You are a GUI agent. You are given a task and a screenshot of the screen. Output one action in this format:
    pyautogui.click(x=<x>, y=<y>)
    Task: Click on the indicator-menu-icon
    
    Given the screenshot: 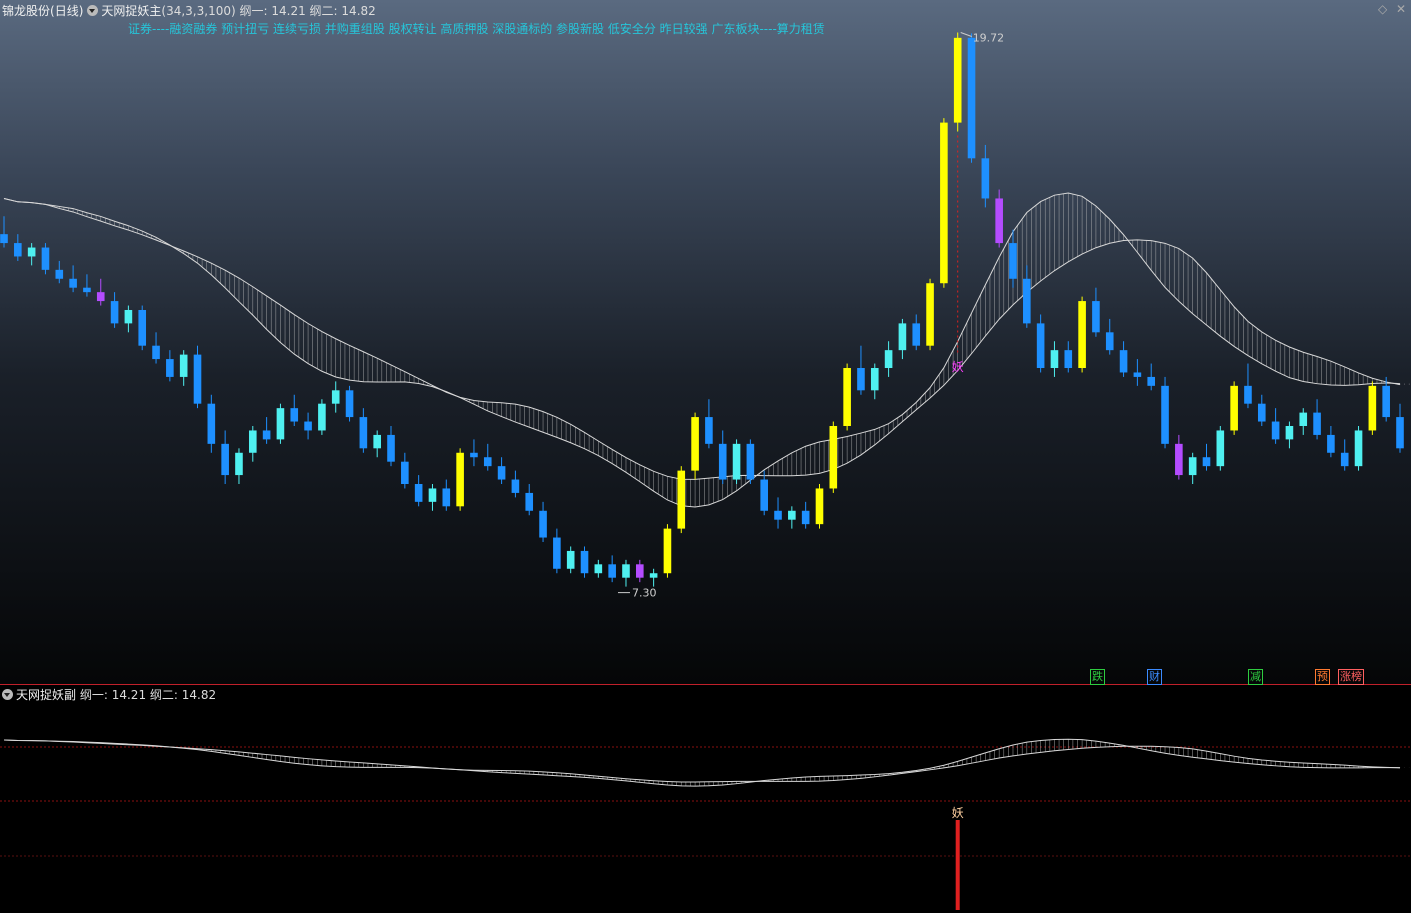 What is the action you would take?
    pyautogui.click(x=93, y=10)
    